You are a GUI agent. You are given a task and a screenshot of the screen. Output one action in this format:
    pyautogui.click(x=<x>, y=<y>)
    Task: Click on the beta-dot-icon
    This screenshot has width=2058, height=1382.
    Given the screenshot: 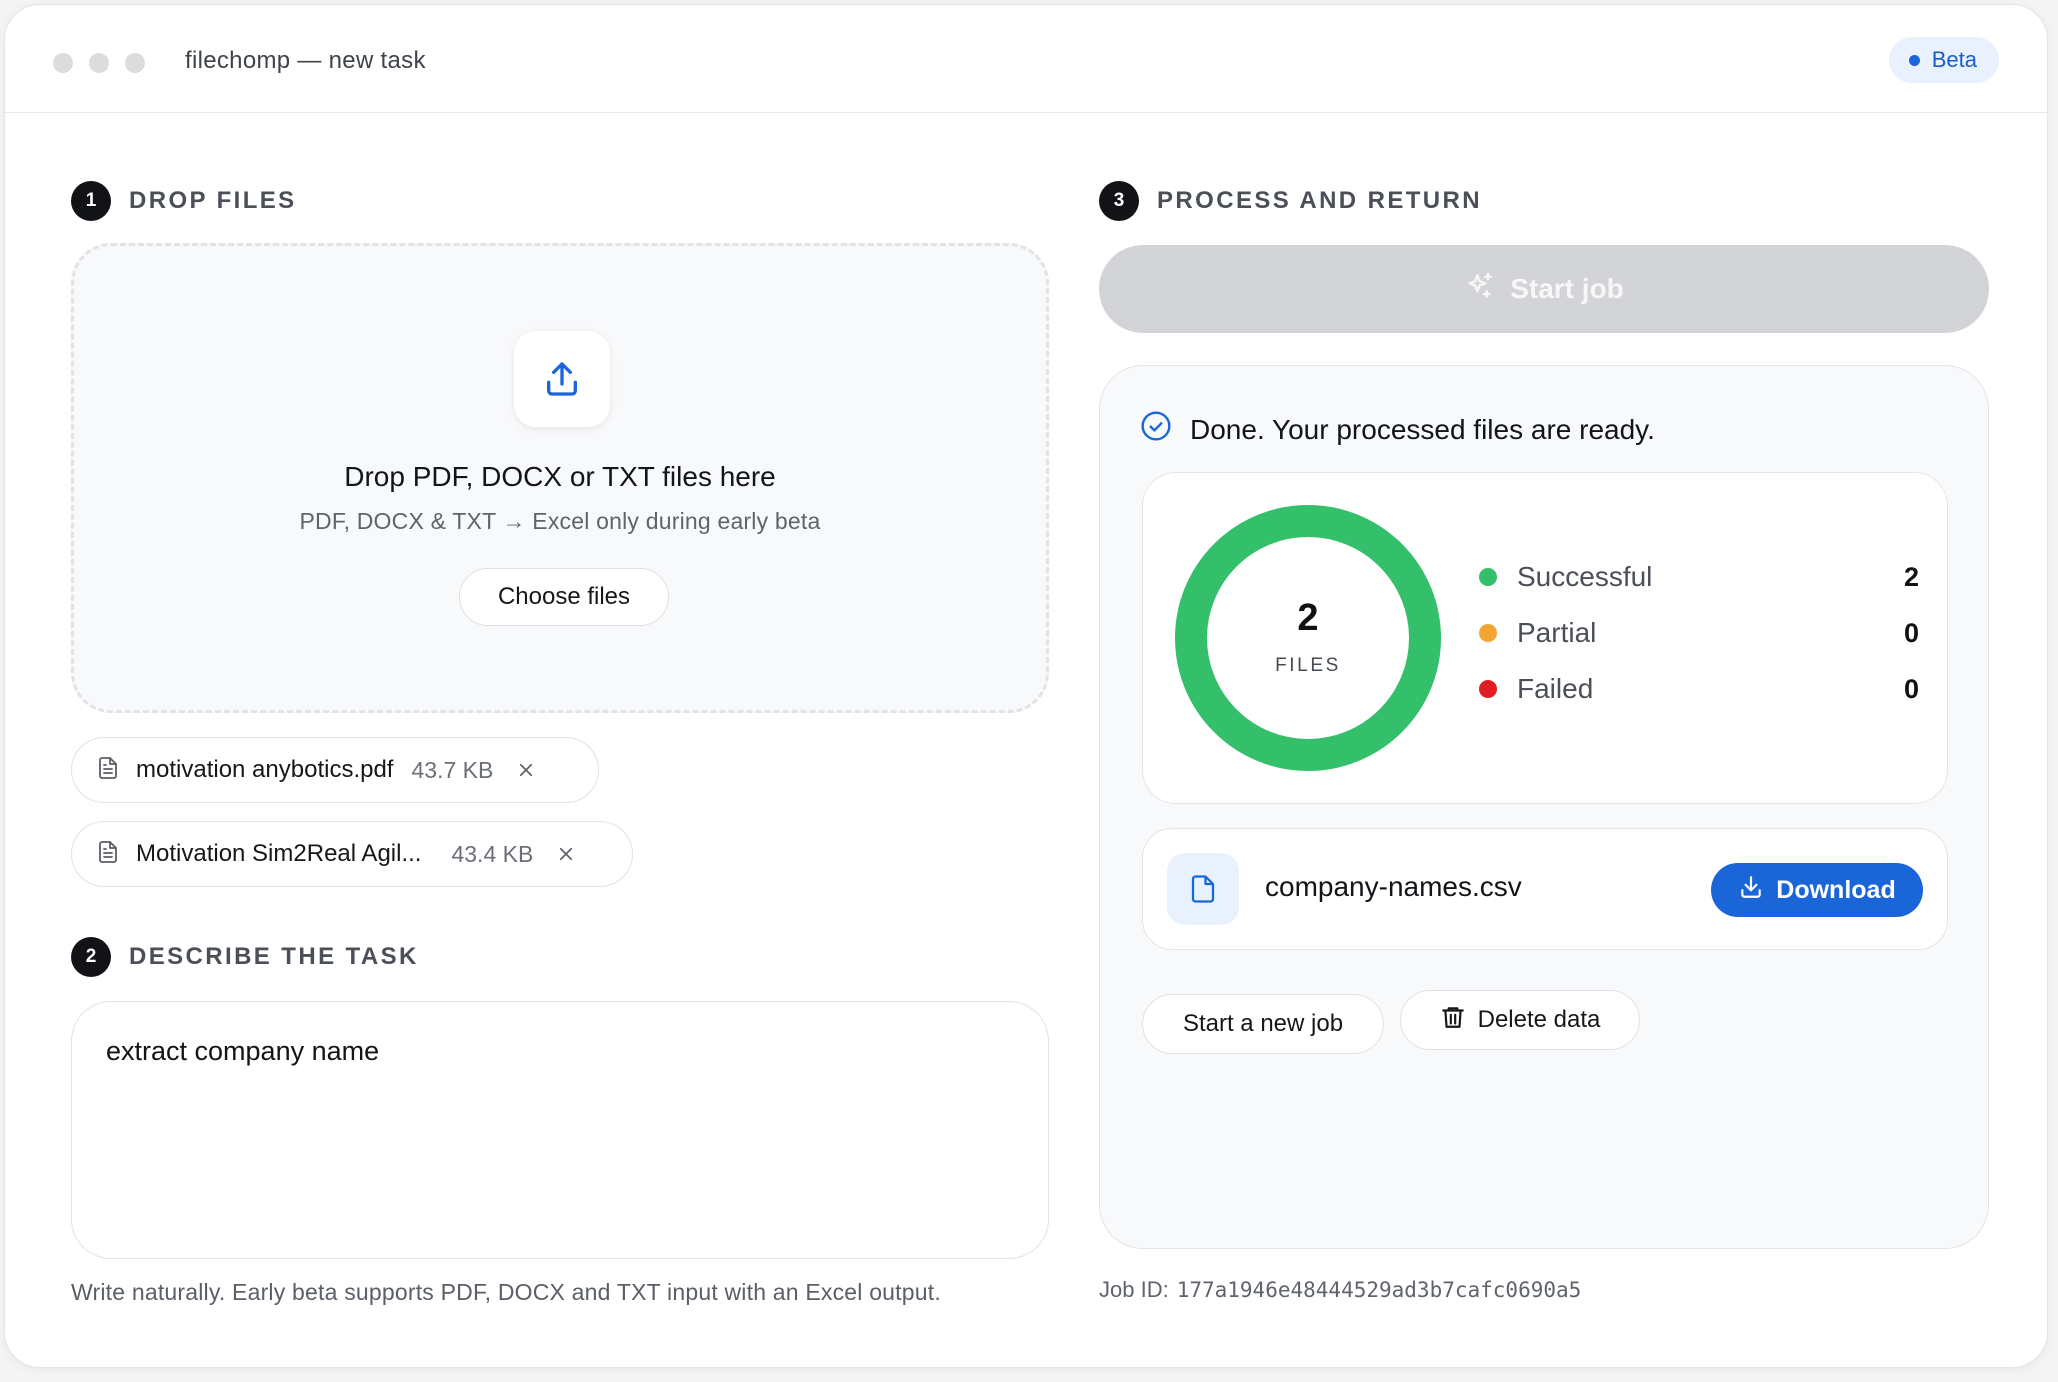 What is the action you would take?
    pyautogui.click(x=1914, y=60)
    